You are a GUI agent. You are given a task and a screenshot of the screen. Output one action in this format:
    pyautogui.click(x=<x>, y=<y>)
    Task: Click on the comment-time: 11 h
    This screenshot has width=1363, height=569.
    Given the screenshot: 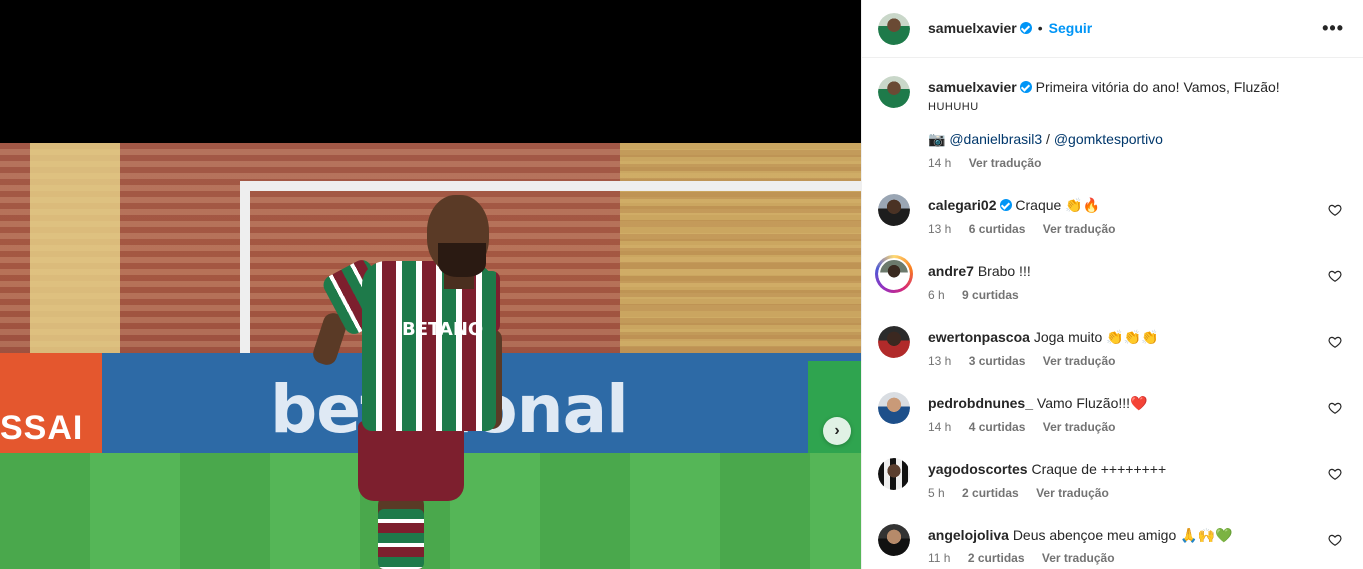 What is the action you would take?
    pyautogui.click(x=939, y=558)
    